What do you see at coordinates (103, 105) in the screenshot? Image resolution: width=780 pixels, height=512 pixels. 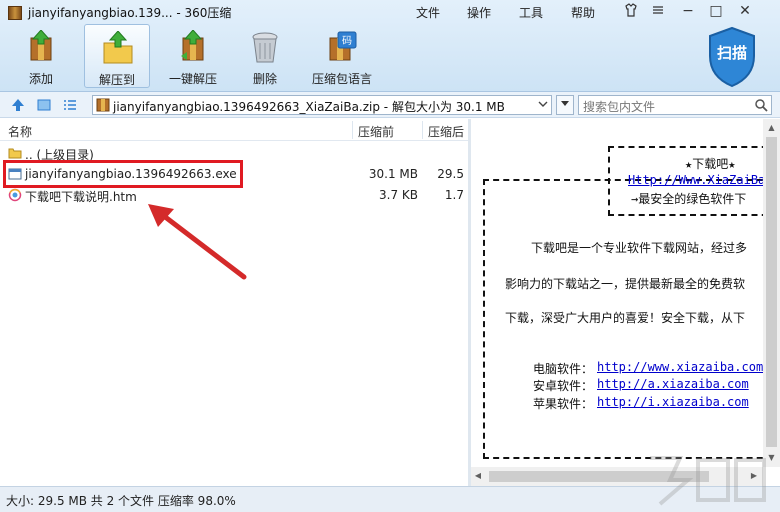 I see `zip-file-icon` at bounding box center [103, 105].